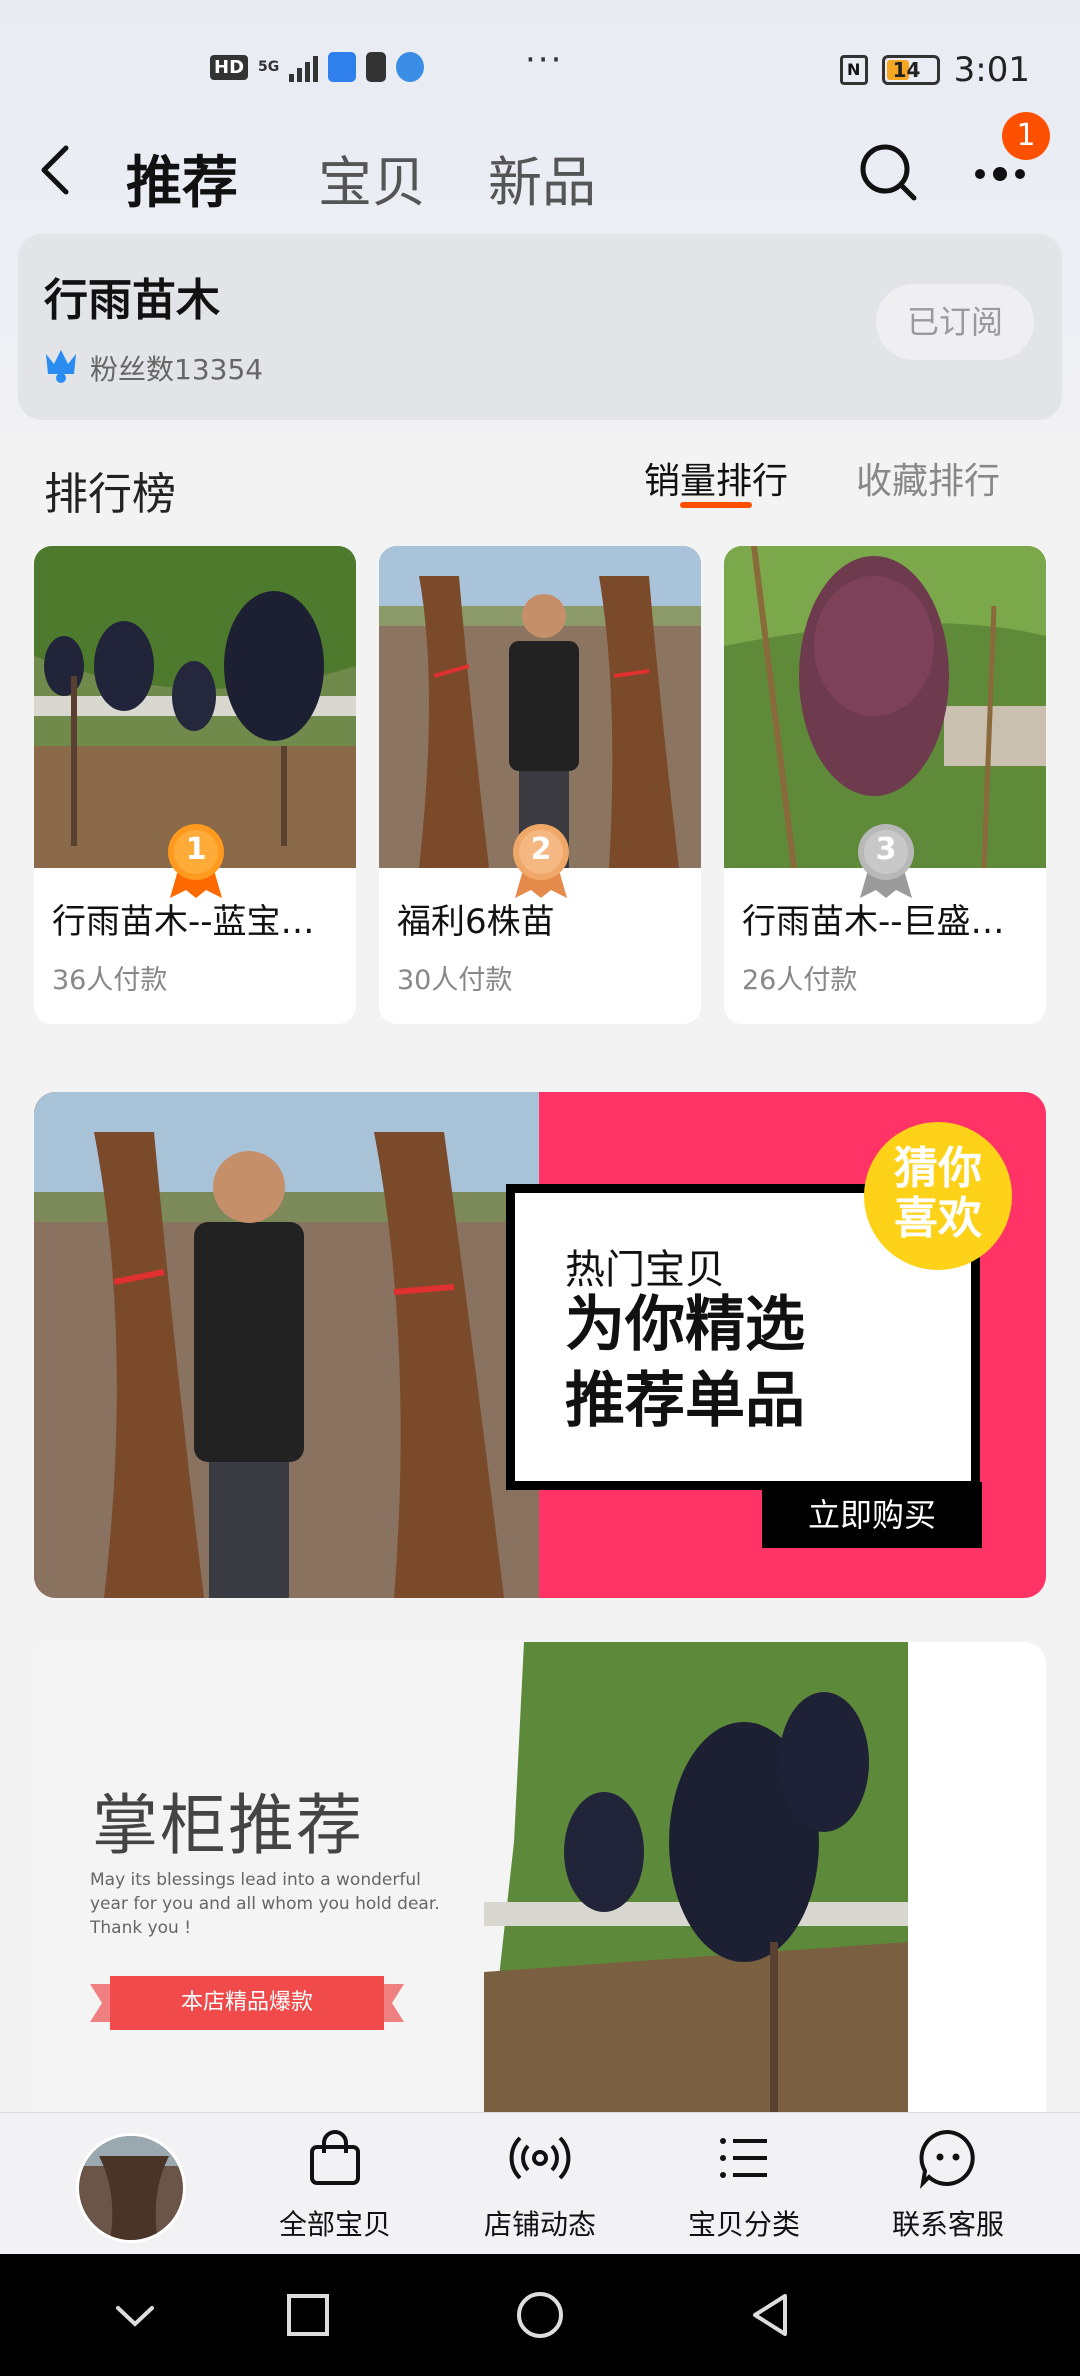 This screenshot has width=1080, height=2376. Describe the element at coordinates (947, 2224) in the screenshot. I see `customer-service-label: 联系客服` at that location.